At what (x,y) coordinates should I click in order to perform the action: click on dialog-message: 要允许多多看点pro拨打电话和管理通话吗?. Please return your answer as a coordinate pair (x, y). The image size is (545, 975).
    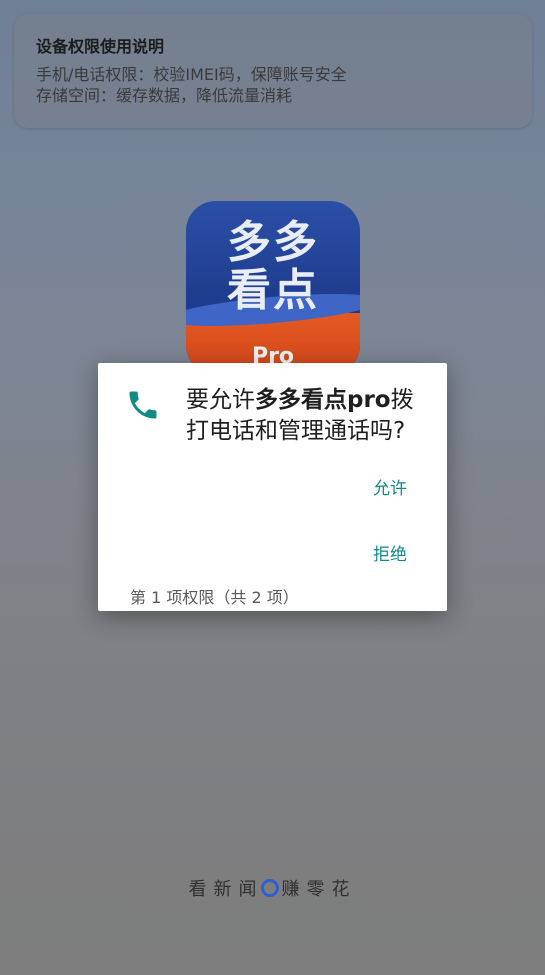
    Looking at the image, I should click on (308, 416).